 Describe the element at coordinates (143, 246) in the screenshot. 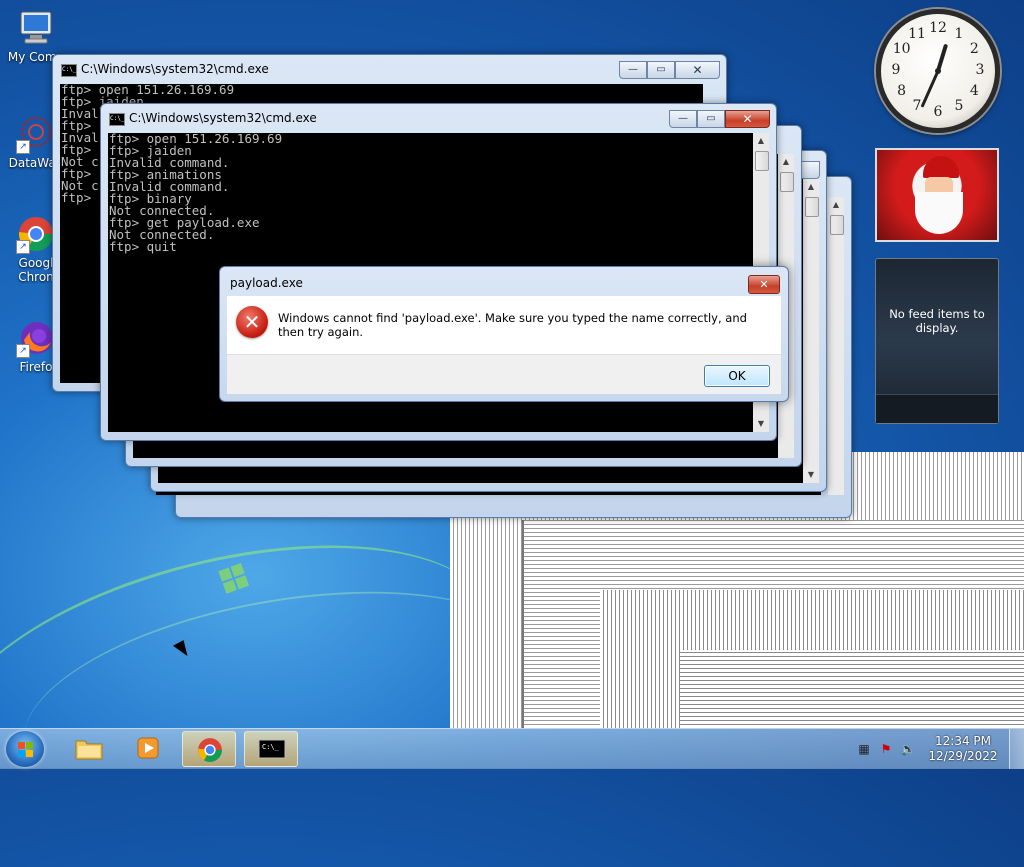

I see `console-line: ftp> quit` at that location.